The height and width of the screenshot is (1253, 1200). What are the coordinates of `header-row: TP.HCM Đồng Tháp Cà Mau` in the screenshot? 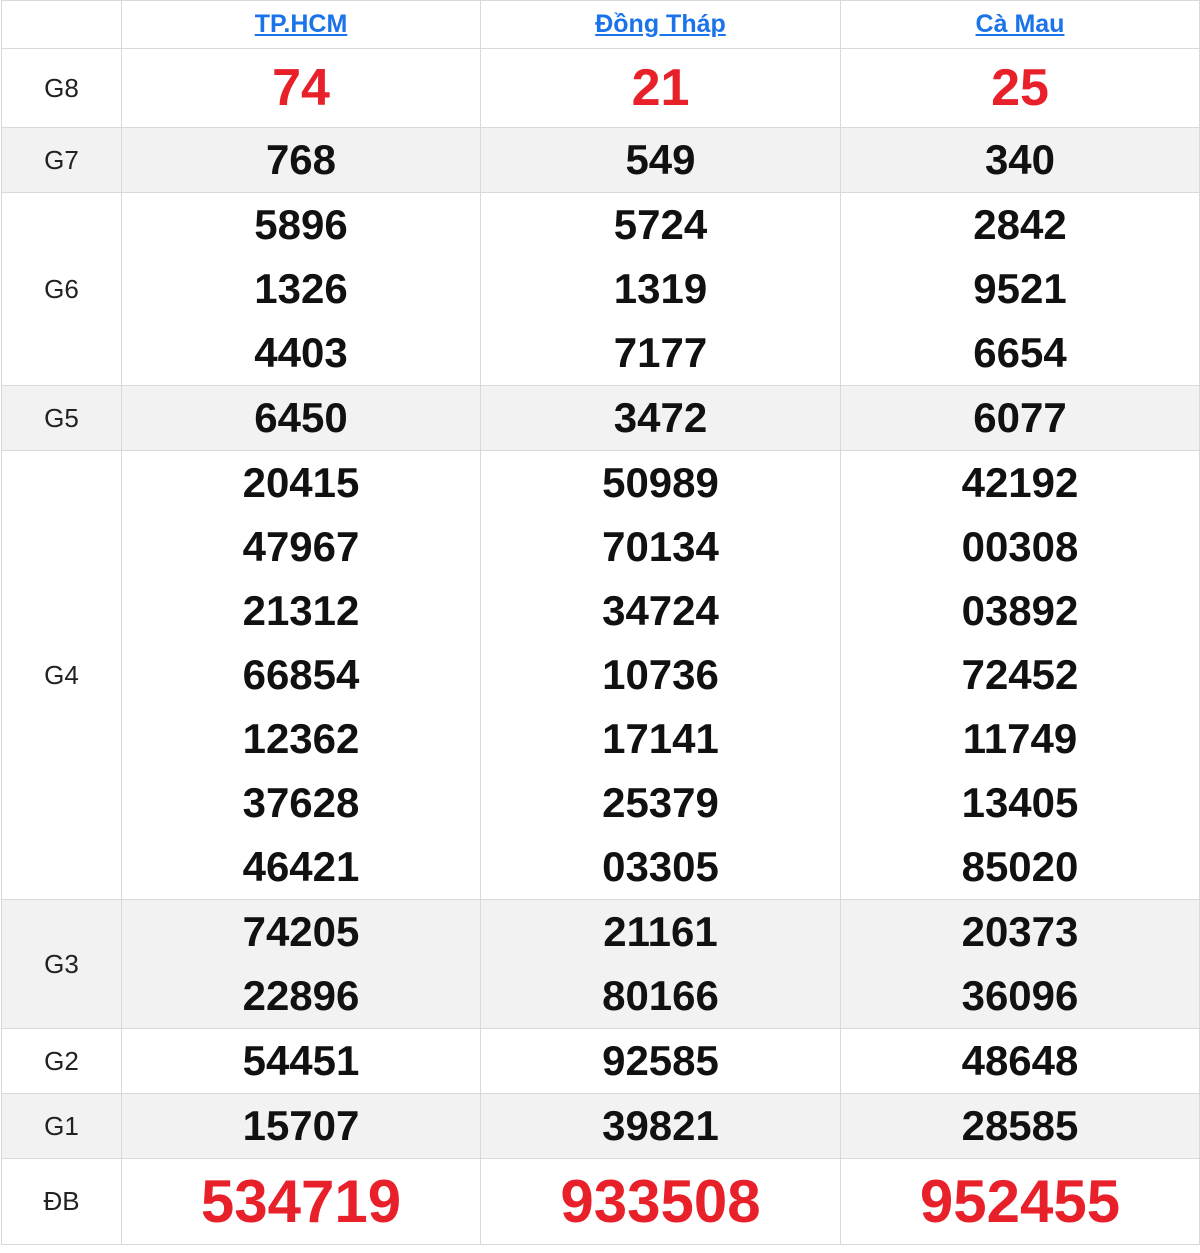 It's located at (600, 24).